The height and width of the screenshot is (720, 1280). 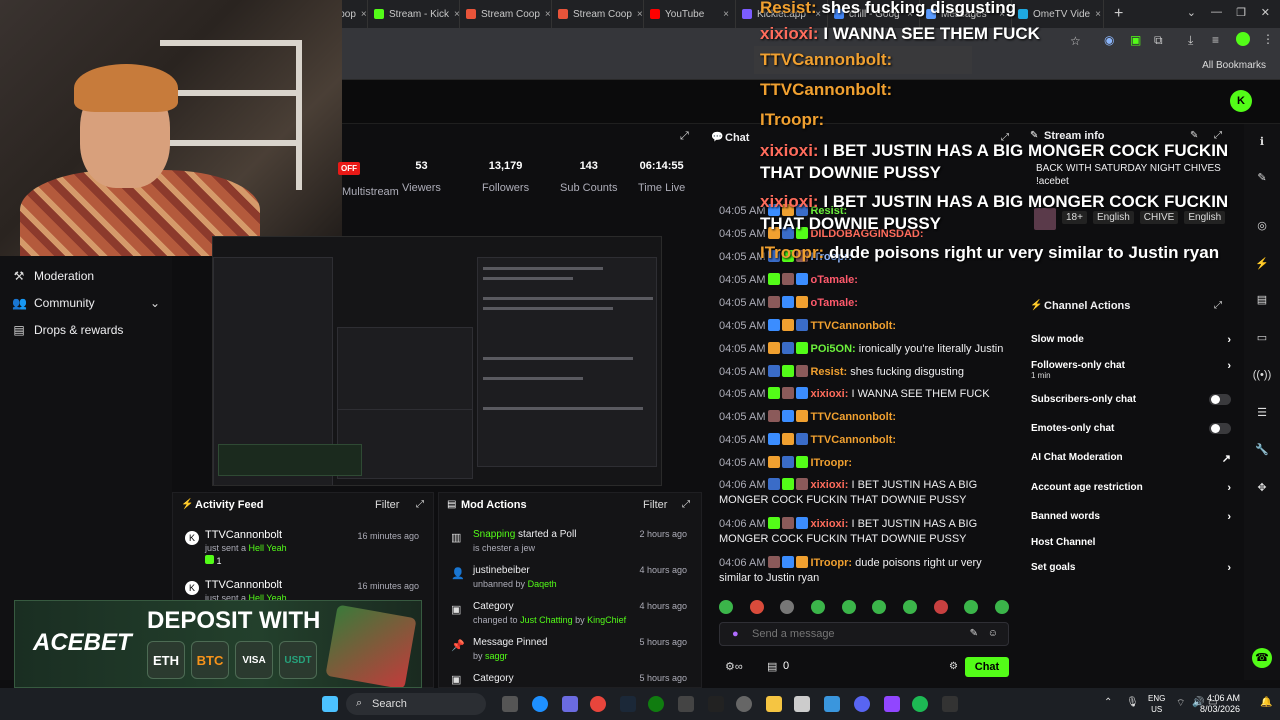 What do you see at coordinates (330, 704) in the screenshot?
I see `windows-start-icon` at bounding box center [330, 704].